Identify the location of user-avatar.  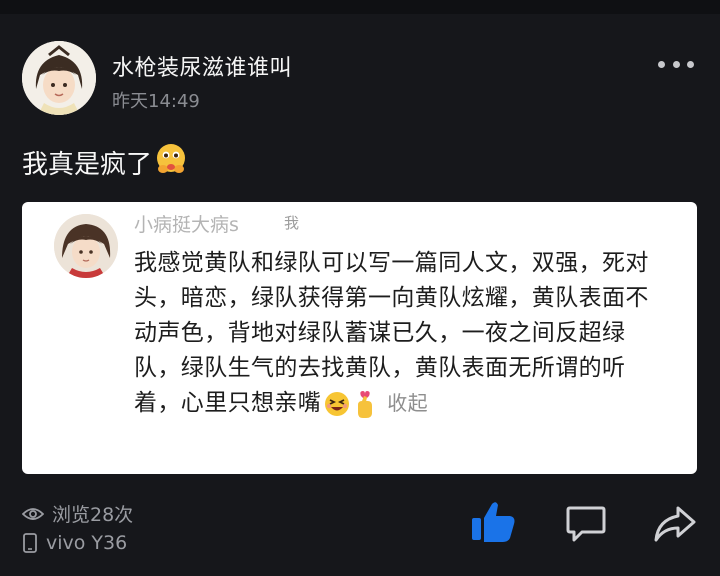
(59, 78).